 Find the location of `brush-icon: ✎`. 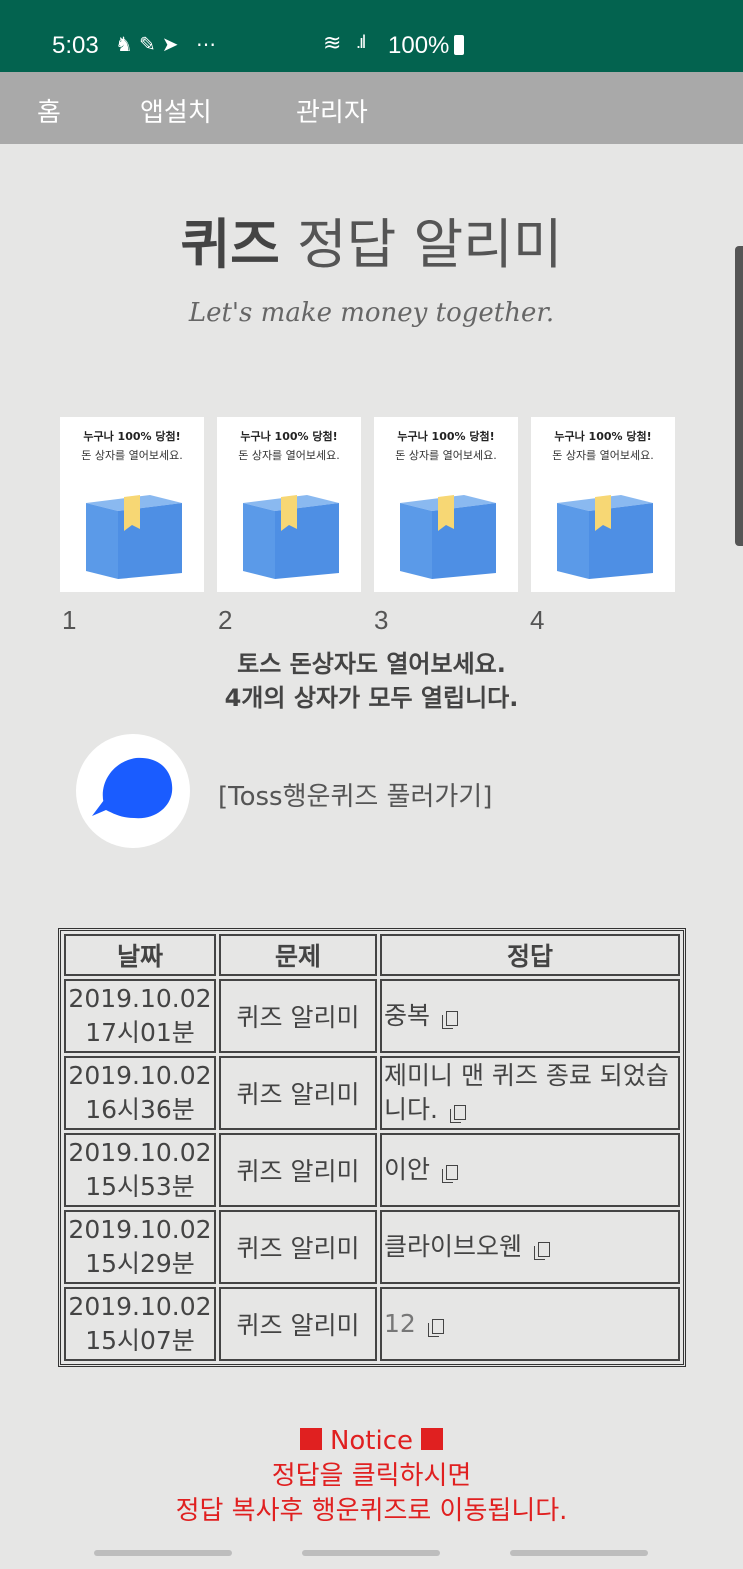

brush-icon: ✎ is located at coordinates (150, 45).